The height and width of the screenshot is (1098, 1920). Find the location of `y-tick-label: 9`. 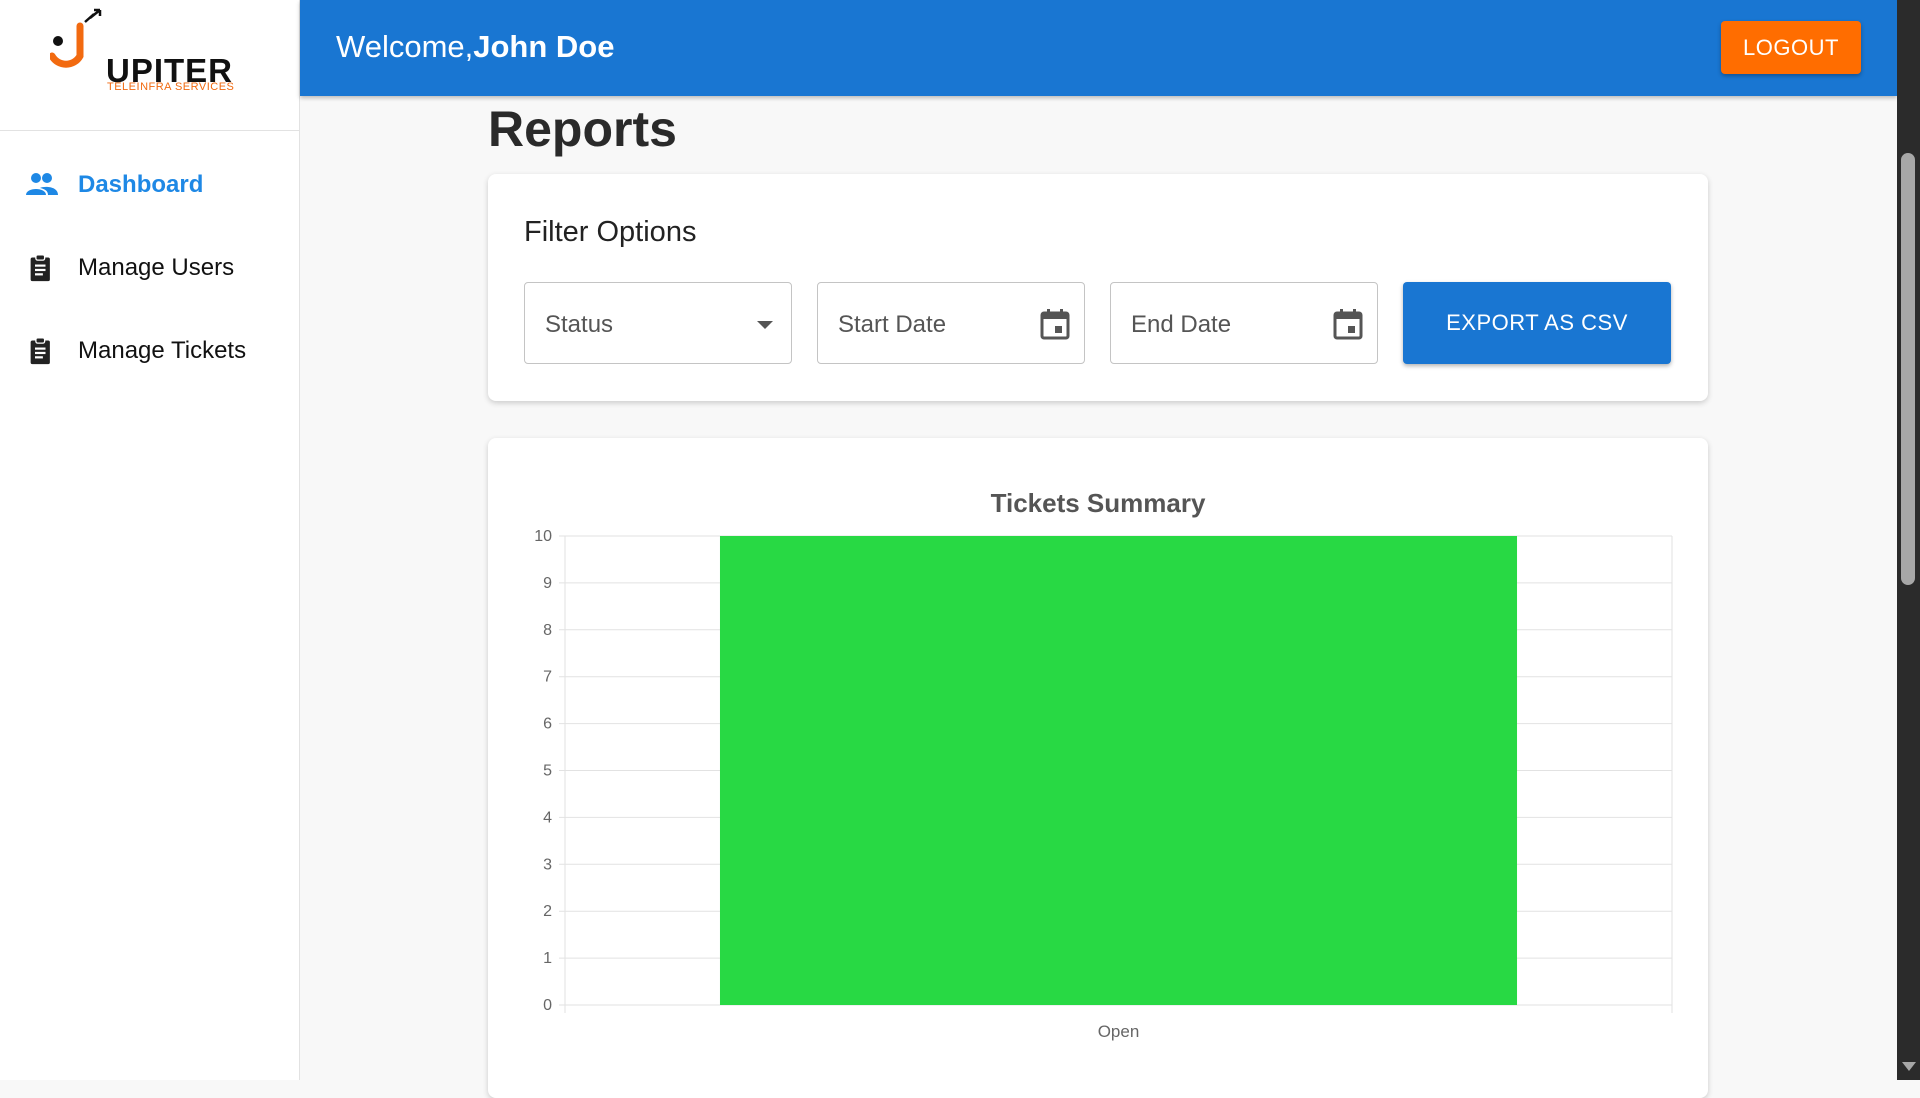

y-tick-label: 9 is located at coordinates (547, 583).